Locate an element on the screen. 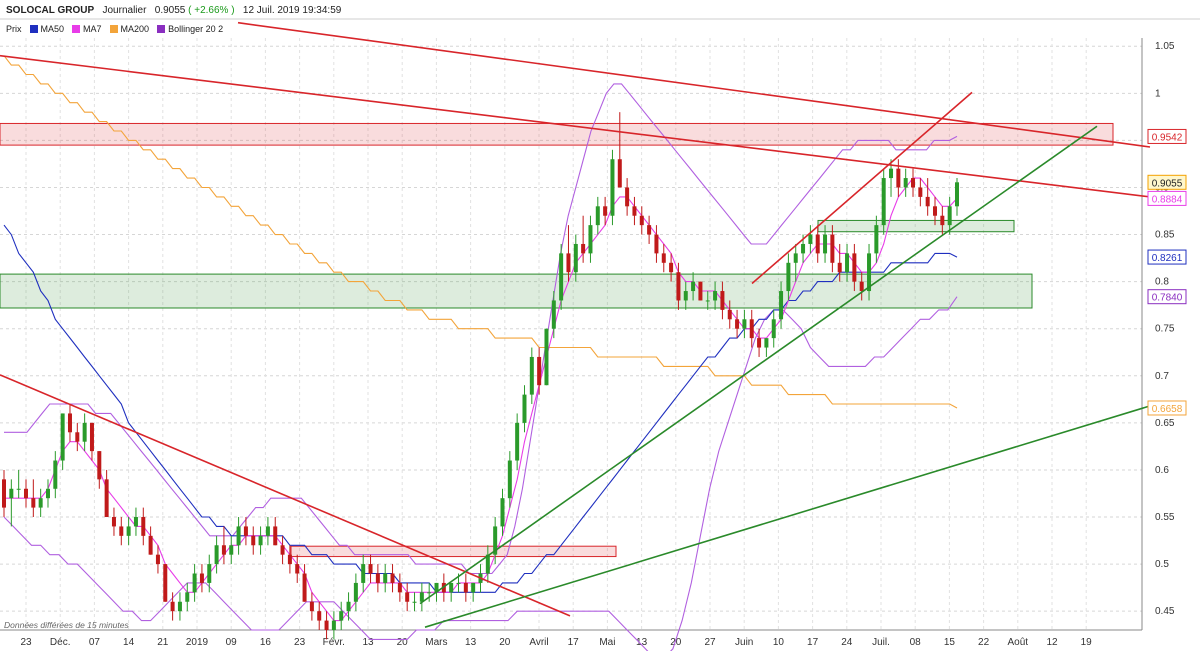 This screenshot has height=656, width=1200. legend-item-ma200: MA200 is located at coordinates (129, 29).